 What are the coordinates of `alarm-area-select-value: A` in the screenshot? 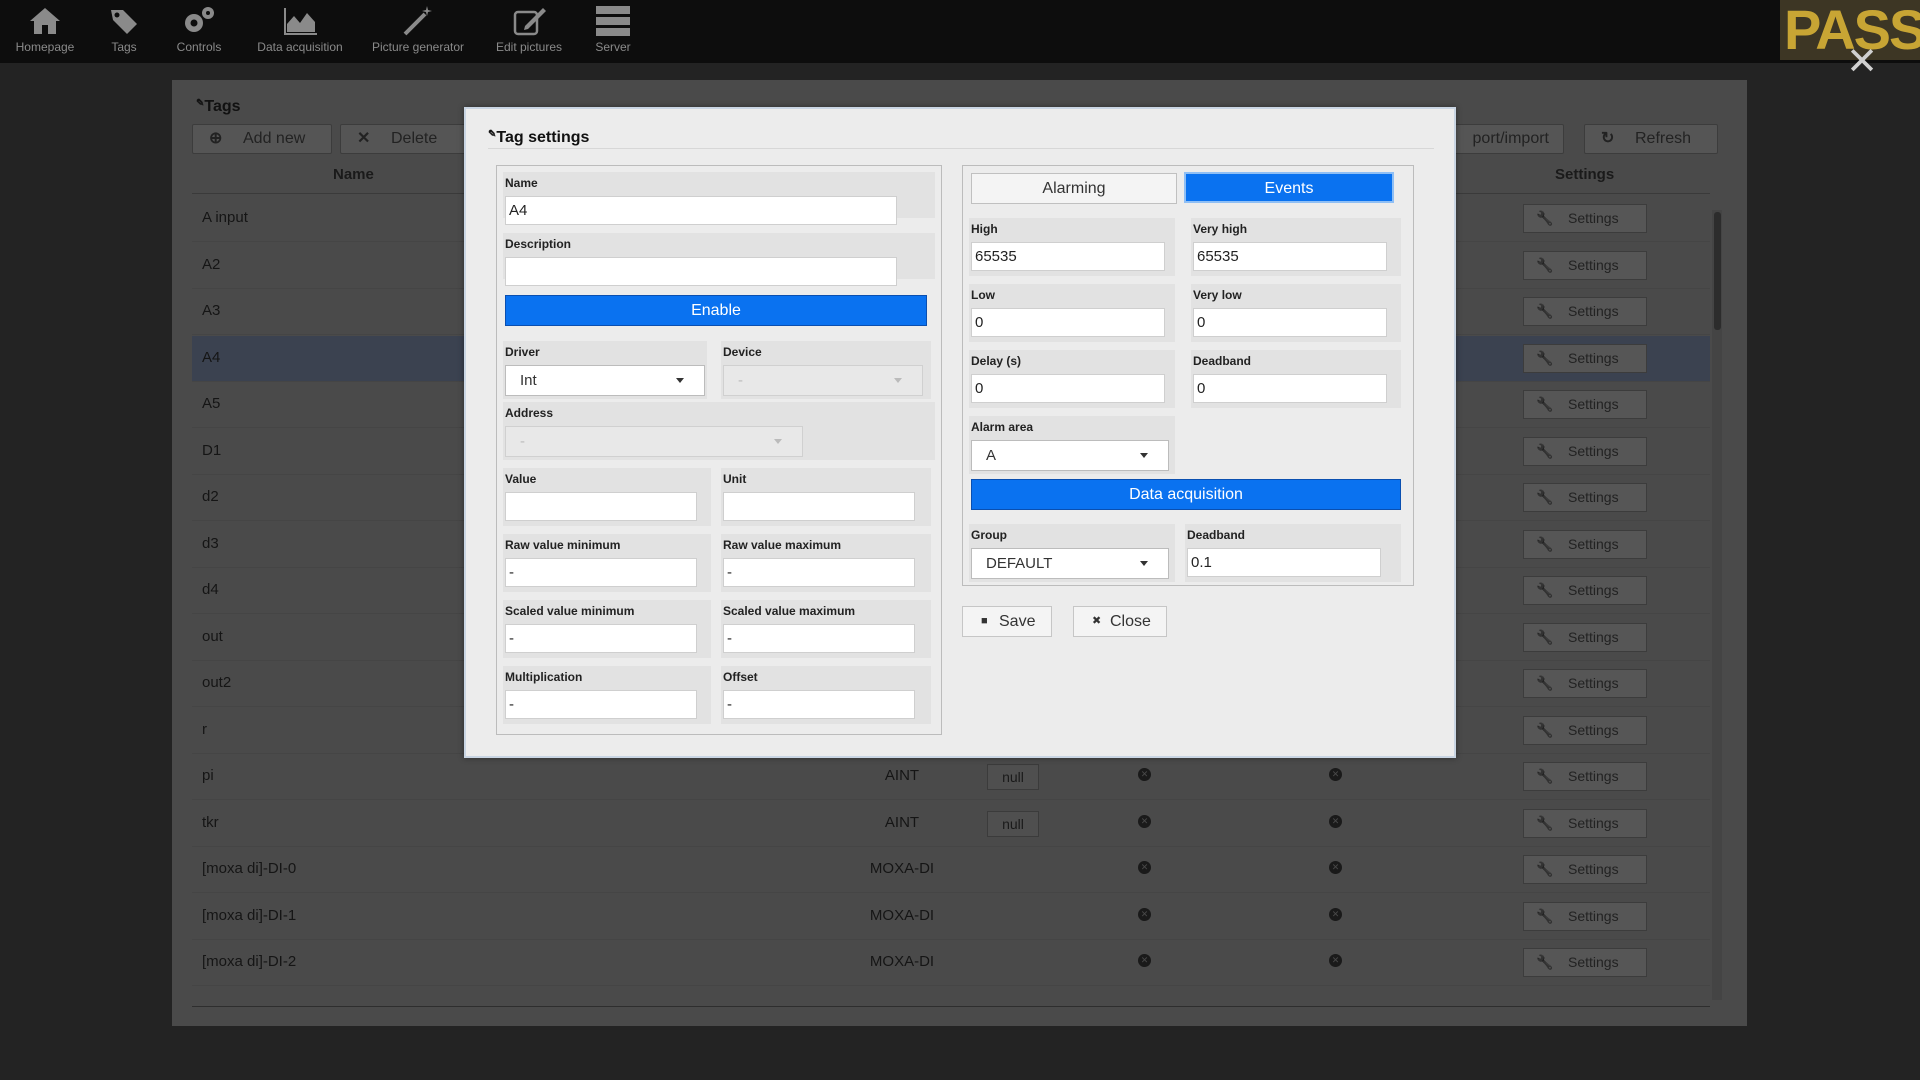 It's located at (991, 455).